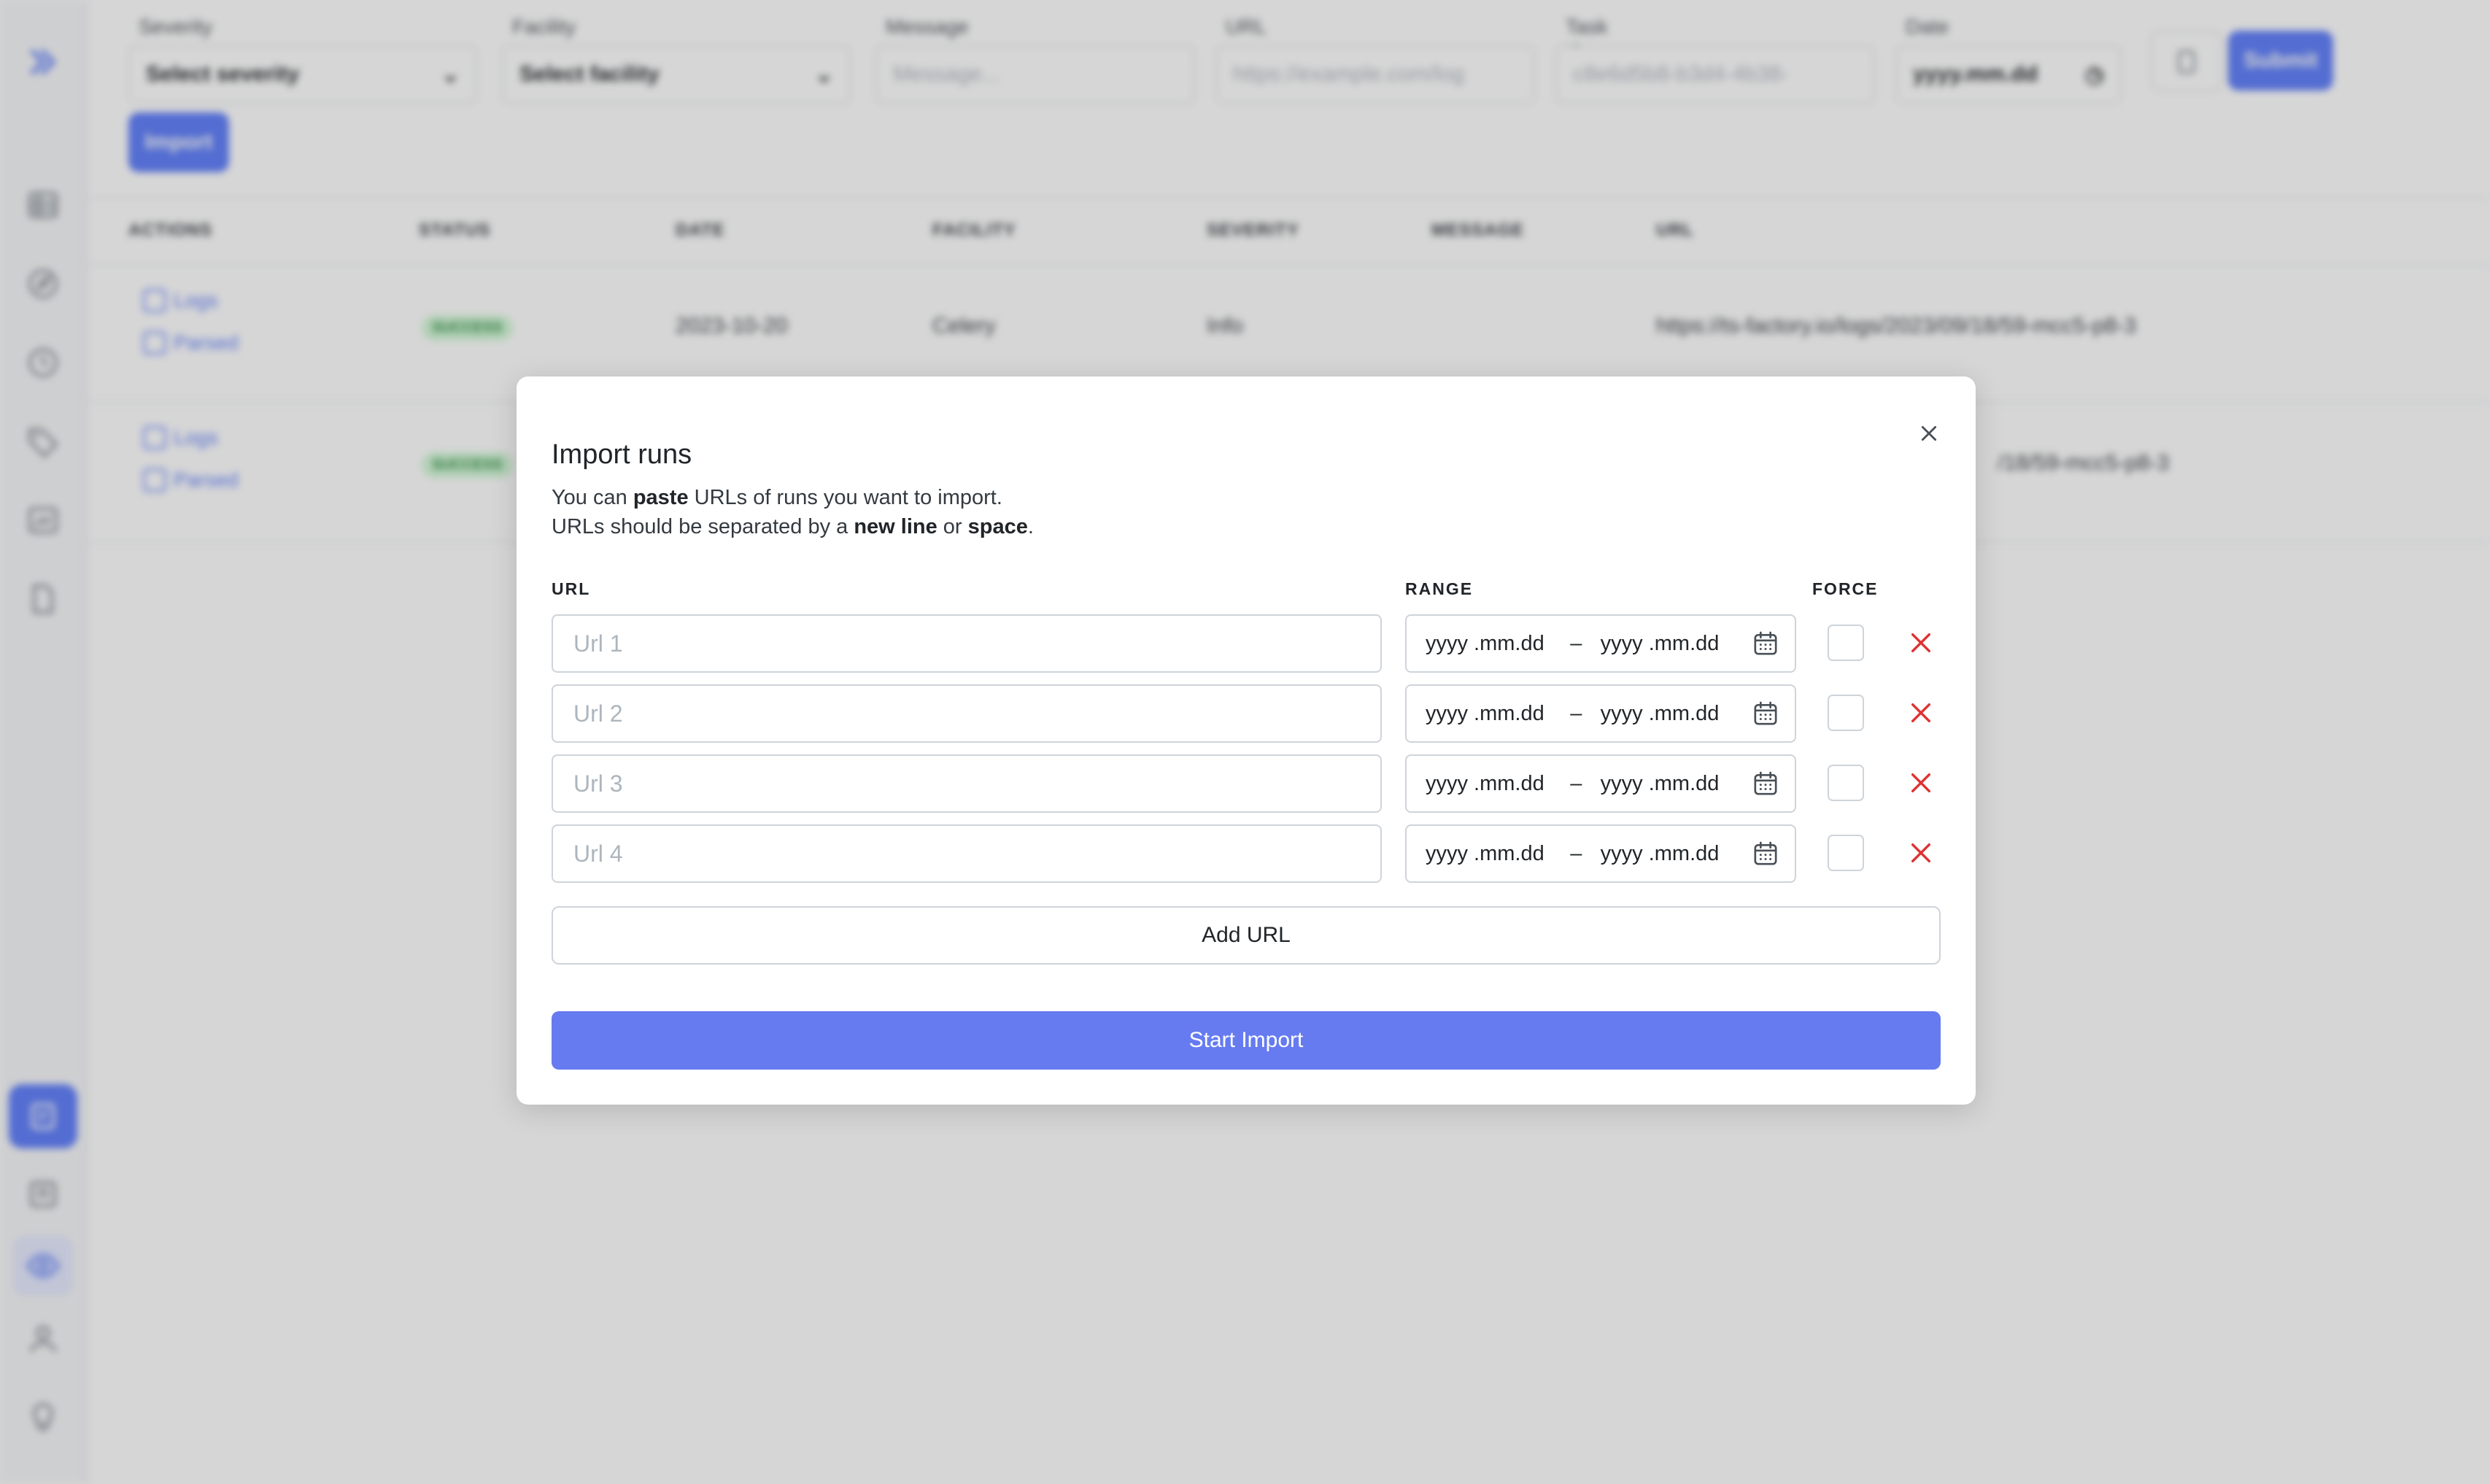 This screenshot has height=1484, width=2490. Describe the element at coordinates (1246, 1040) in the screenshot. I see `start-import-button: Start Import` at that location.